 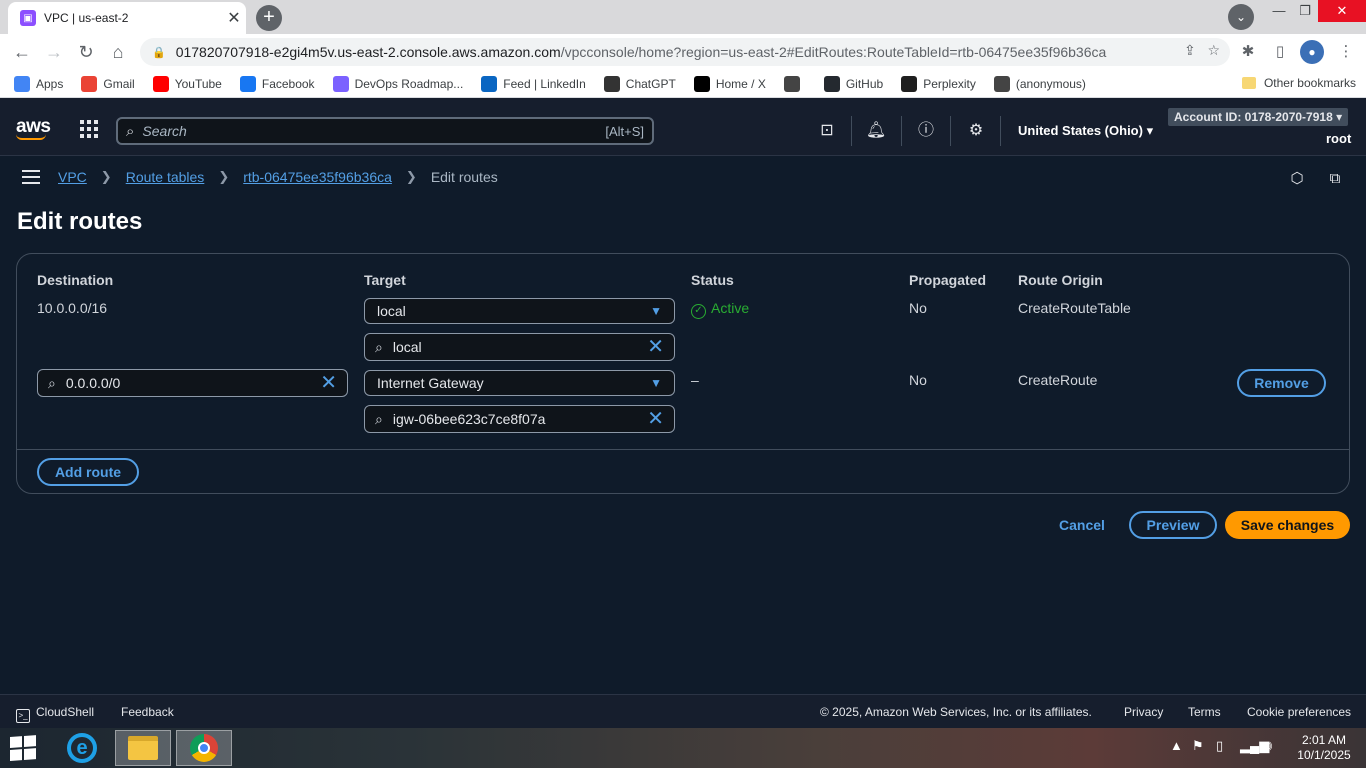 I want to click on region-selector: United States (Ohio) ▾, so click(x=1085, y=131).